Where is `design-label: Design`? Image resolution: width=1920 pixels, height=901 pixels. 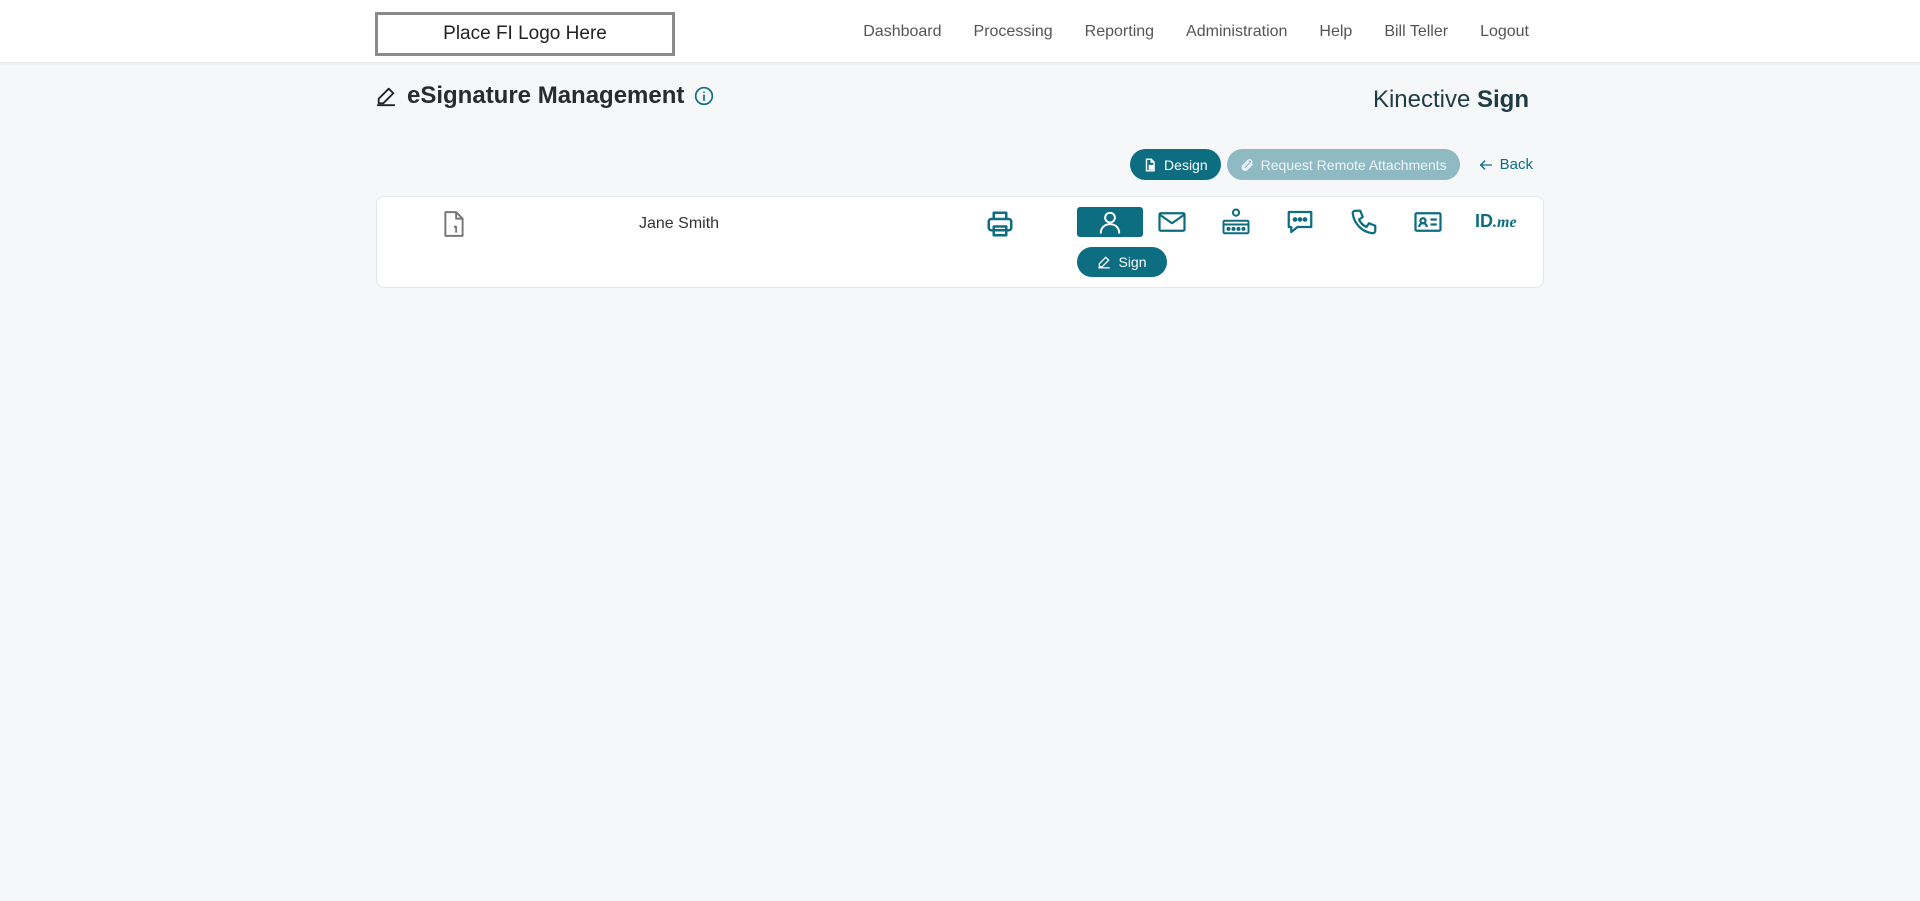 design-label: Design is located at coordinates (1186, 164).